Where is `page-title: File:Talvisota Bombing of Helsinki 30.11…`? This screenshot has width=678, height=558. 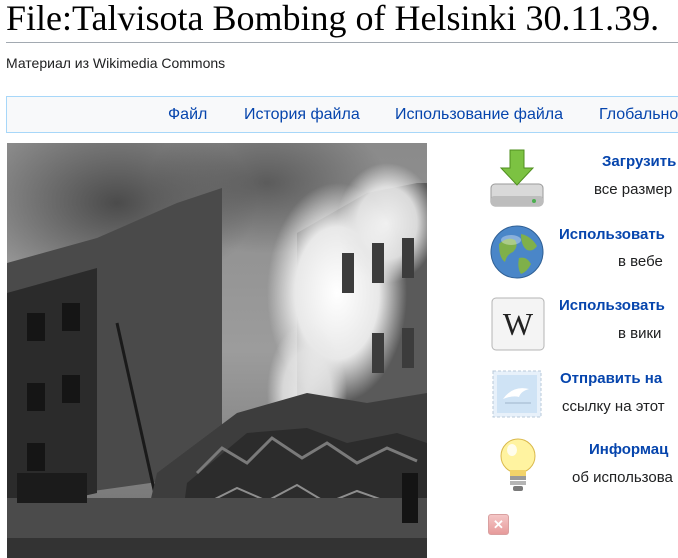
page-title: File:Talvisota Bombing of Helsinki 30.11… is located at coordinates (333, 19).